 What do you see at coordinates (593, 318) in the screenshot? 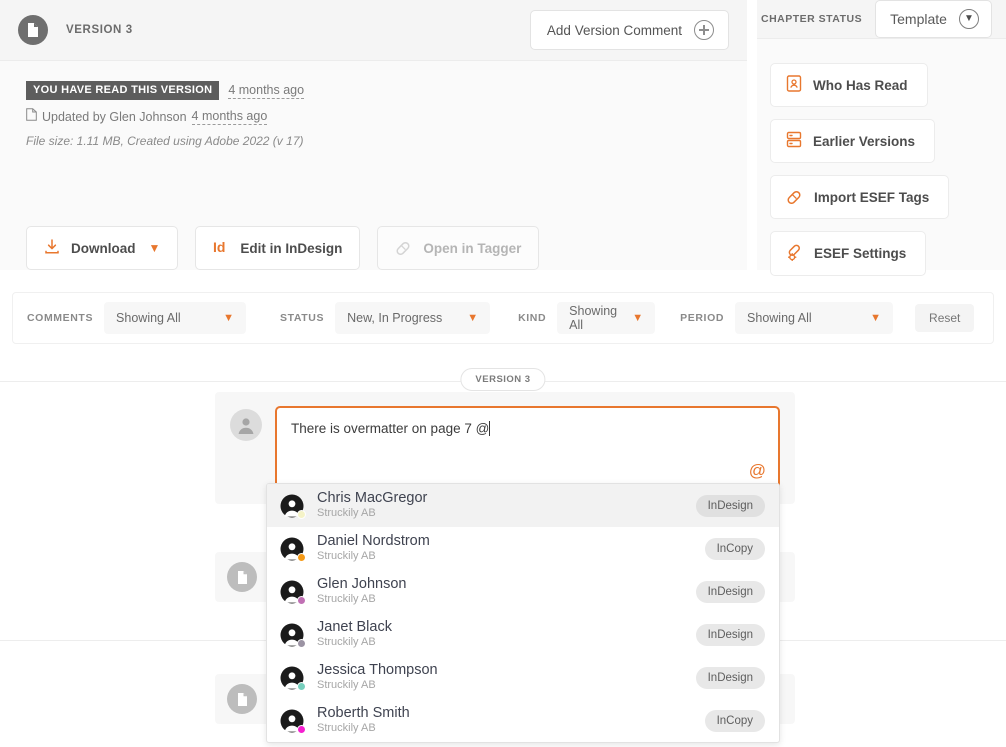
I see `filter-kind-value: Showing All` at bounding box center [593, 318].